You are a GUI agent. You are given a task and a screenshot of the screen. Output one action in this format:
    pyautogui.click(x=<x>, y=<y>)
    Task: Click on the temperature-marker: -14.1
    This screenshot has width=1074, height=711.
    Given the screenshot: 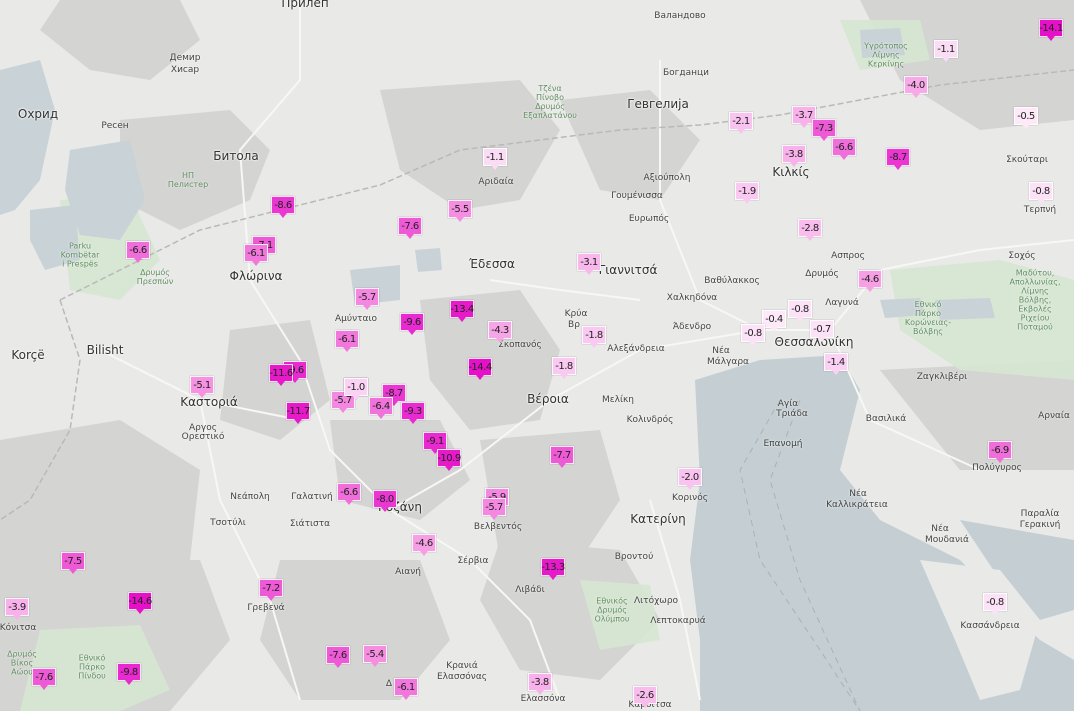 What is the action you would take?
    pyautogui.click(x=1051, y=30)
    